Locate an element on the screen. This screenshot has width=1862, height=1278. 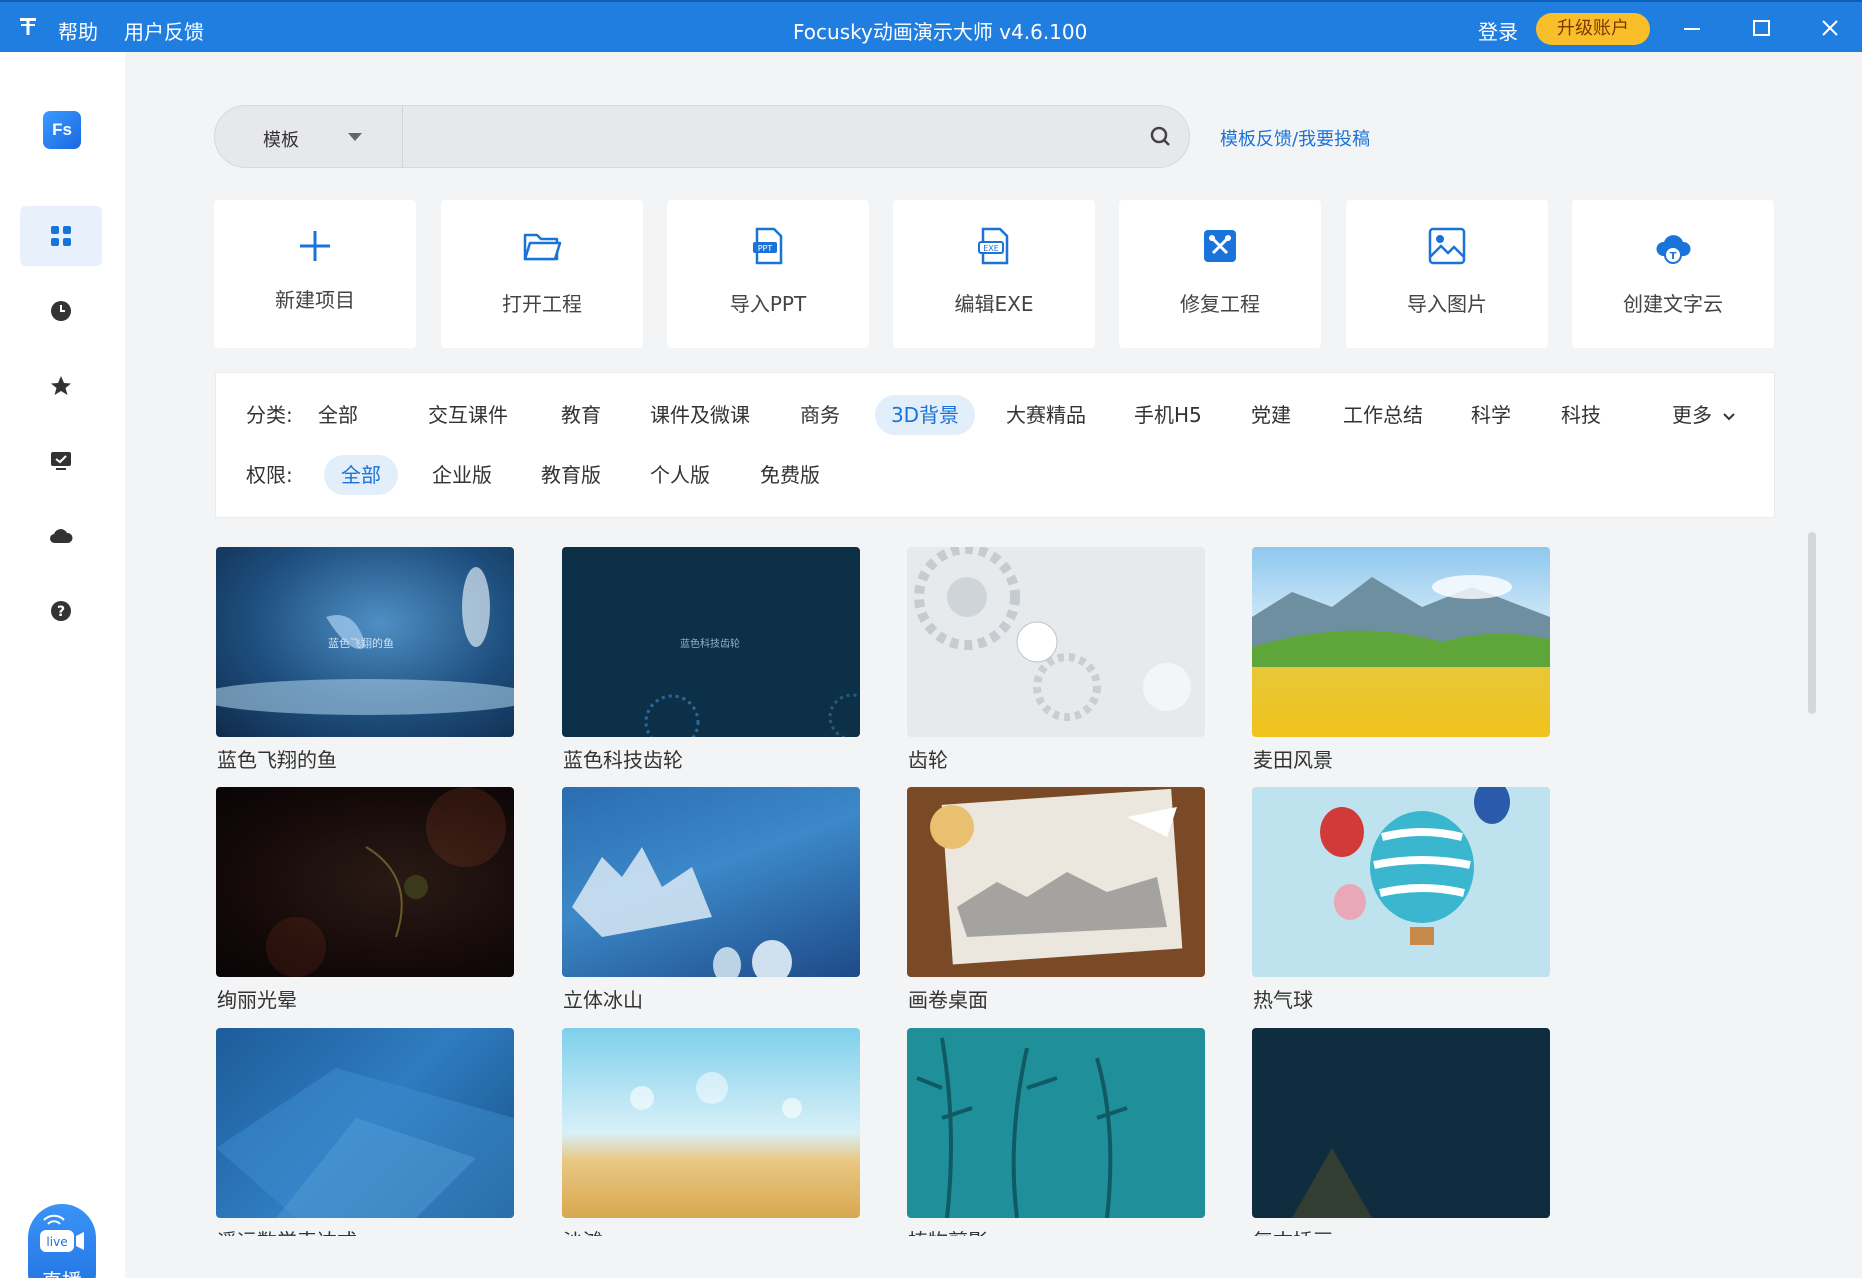
sidebar-item-presentations is located at coordinates (61, 461).